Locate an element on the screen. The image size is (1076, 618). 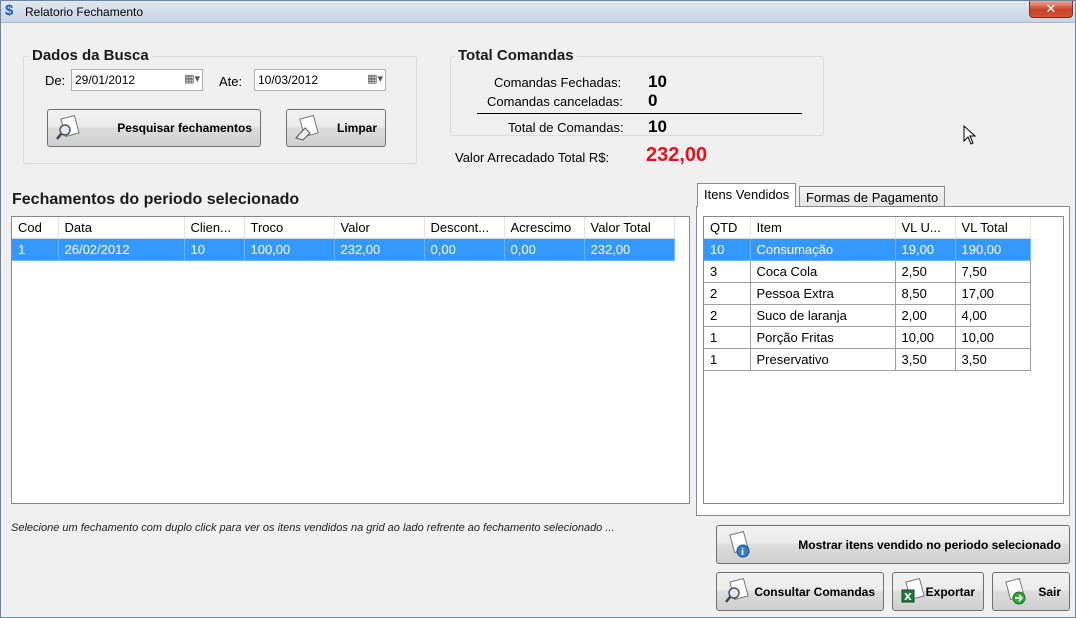
column-header: VL Total is located at coordinates (993, 228).